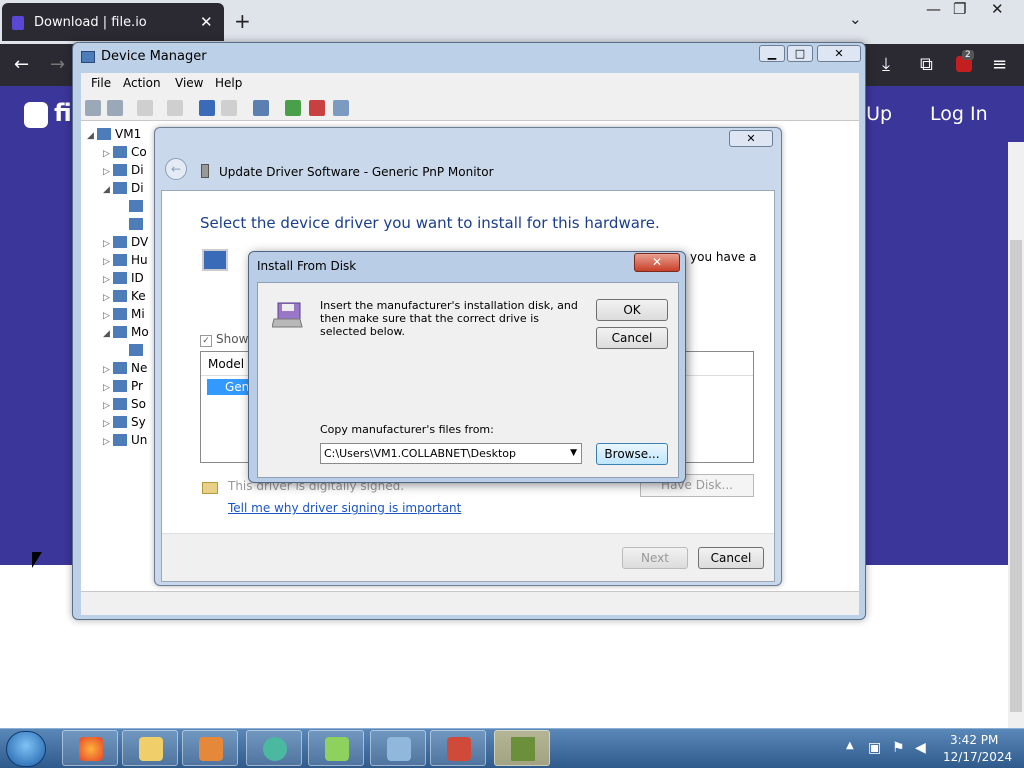  I want to click on minecraft-icon, so click(523, 749).